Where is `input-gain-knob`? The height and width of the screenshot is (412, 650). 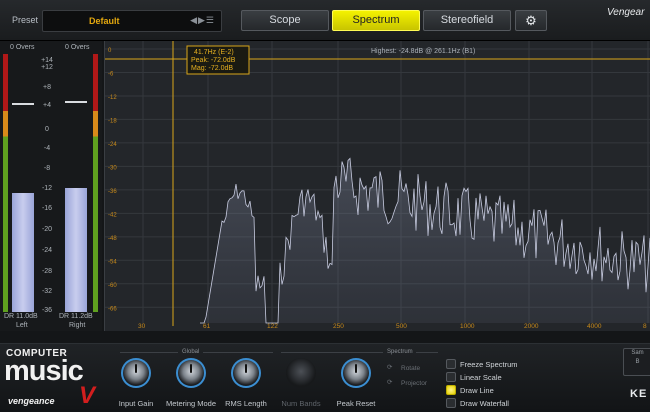 input-gain-knob is located at coordinates (136, 373).